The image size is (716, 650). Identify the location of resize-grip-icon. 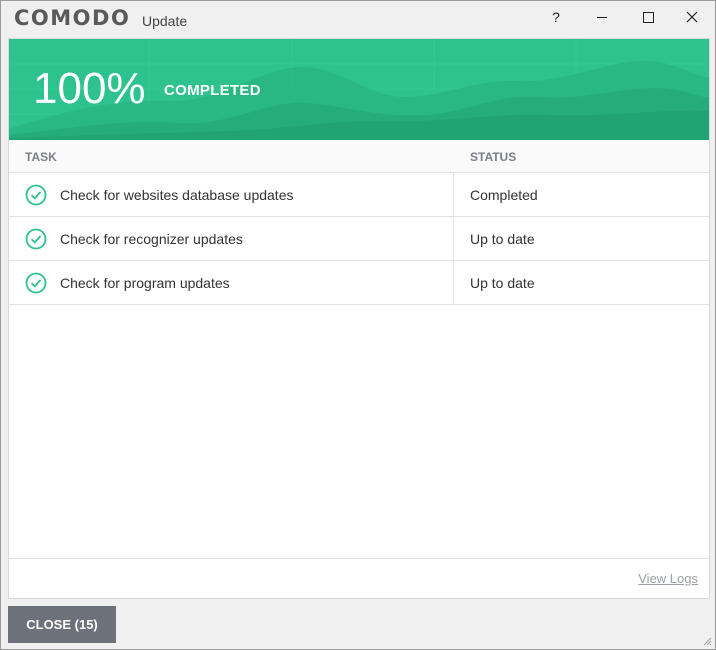
(707, 641).